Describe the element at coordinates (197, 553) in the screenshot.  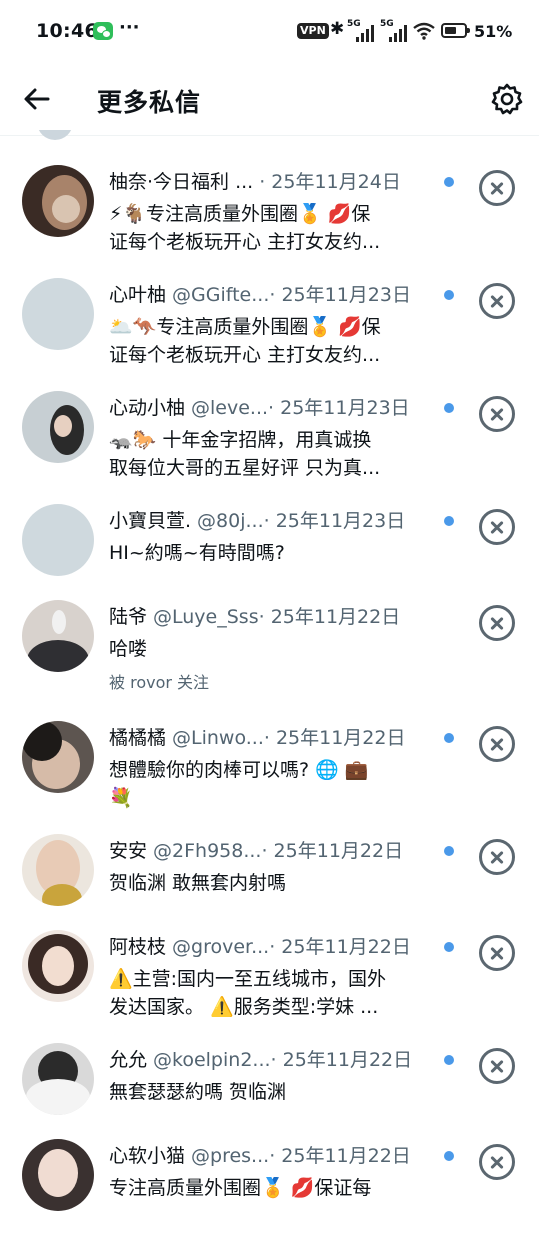
I see `message-preview-line: HI~約嗎~有時間嗎?` at that location.